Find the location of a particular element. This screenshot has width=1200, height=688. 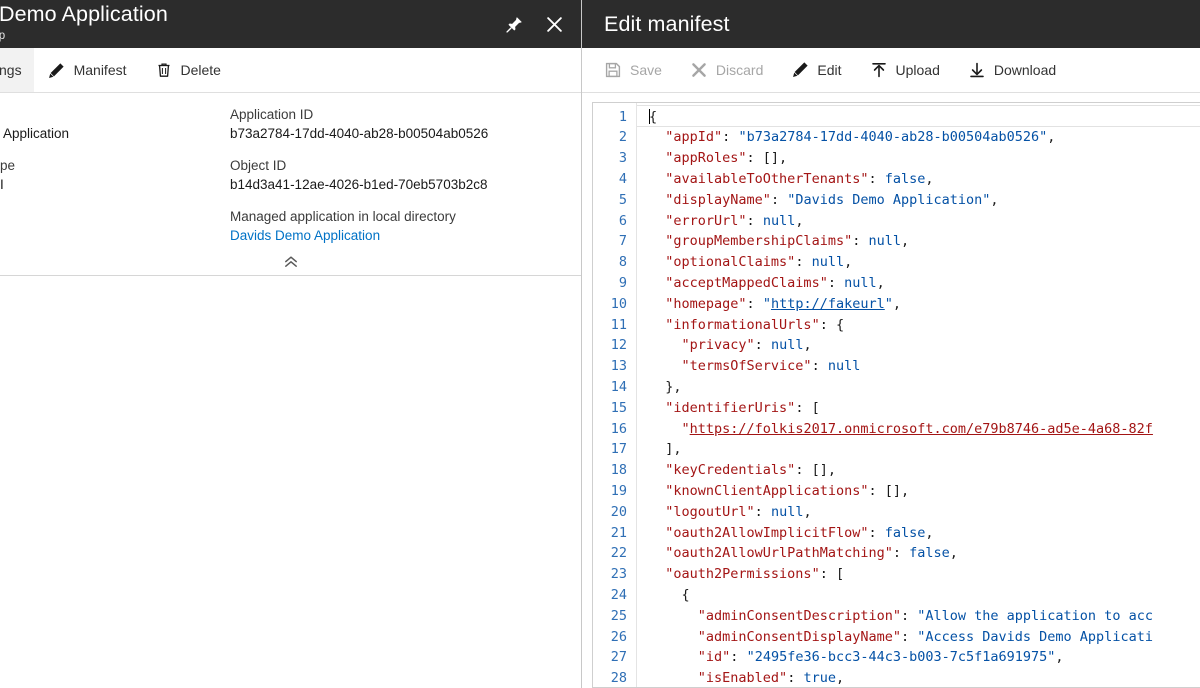

pin-button is located at coordinates (514, 24).